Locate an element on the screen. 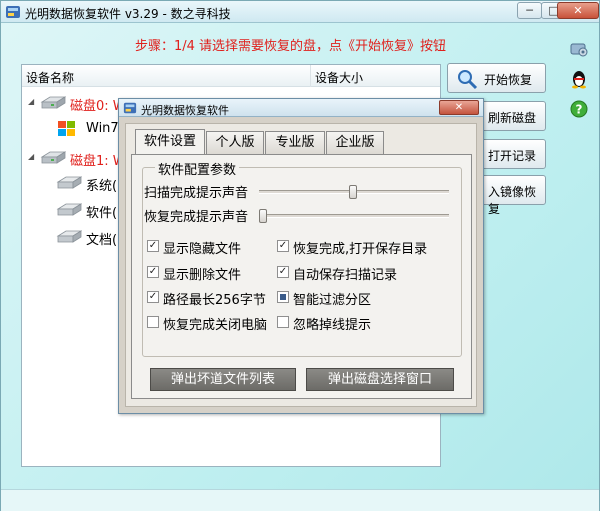  status-bar is located at coordinates (300, 500).